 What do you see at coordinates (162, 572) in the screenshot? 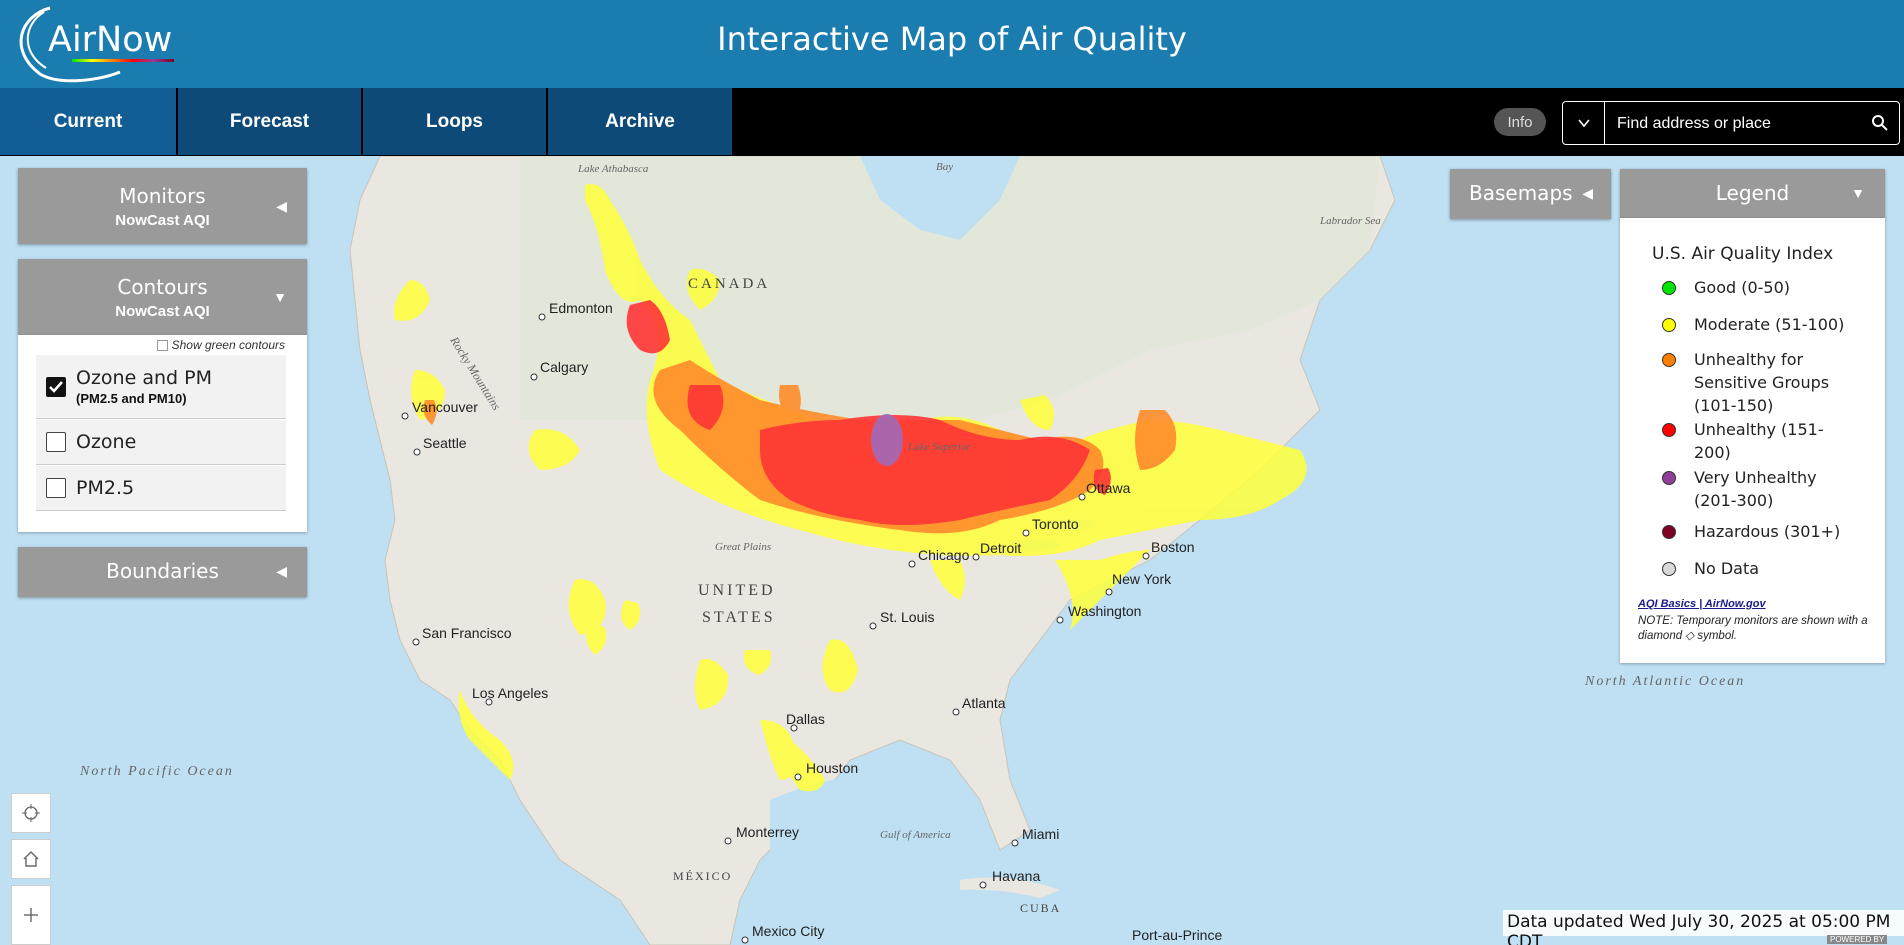
I see `boundaries-panel-header: Boundaries ◀` at bounding box center [162, 572].